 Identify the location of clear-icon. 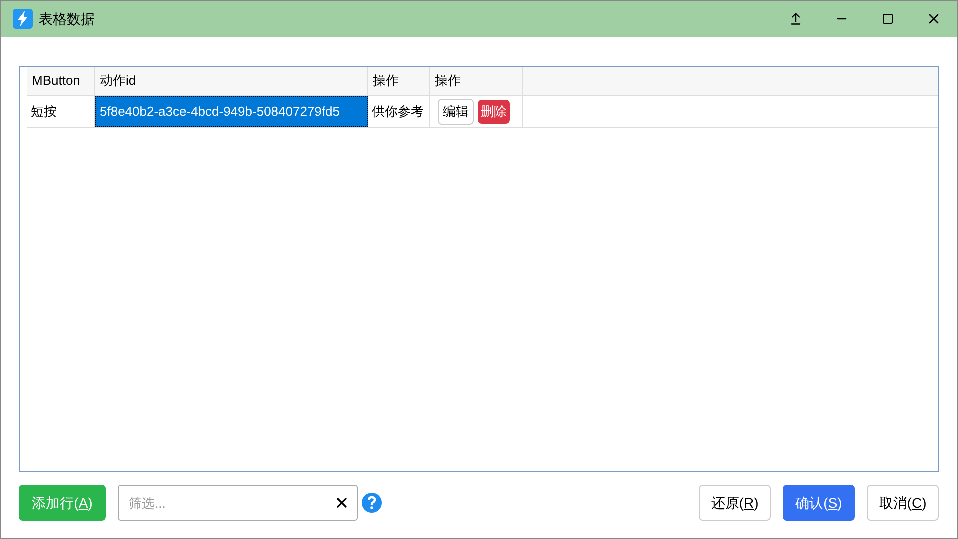
(342, 503).